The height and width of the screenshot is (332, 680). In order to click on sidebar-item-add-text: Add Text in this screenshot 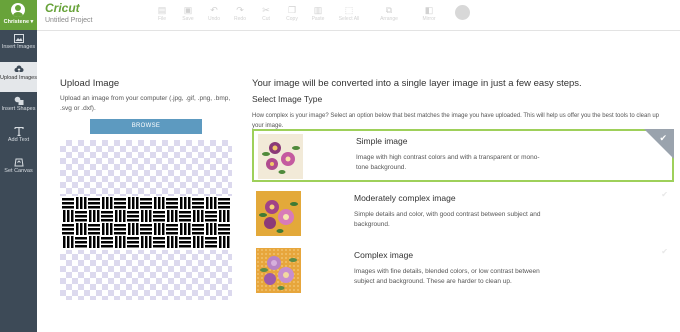, I will do `click(18, 139)`.